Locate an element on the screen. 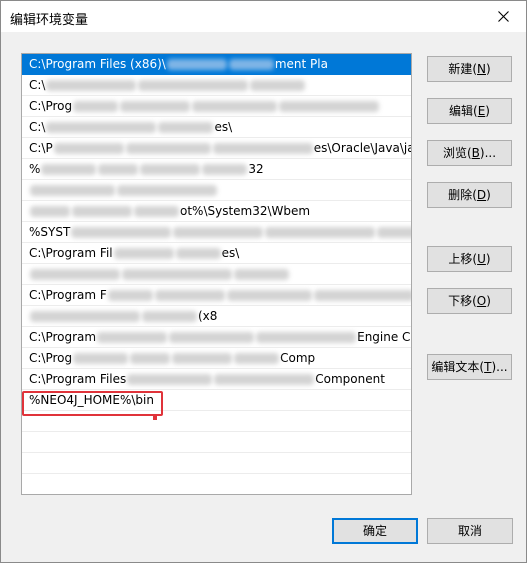 The image size is (527, 563). path-text-tail: ment Pla is located at coordinates (301, 64).